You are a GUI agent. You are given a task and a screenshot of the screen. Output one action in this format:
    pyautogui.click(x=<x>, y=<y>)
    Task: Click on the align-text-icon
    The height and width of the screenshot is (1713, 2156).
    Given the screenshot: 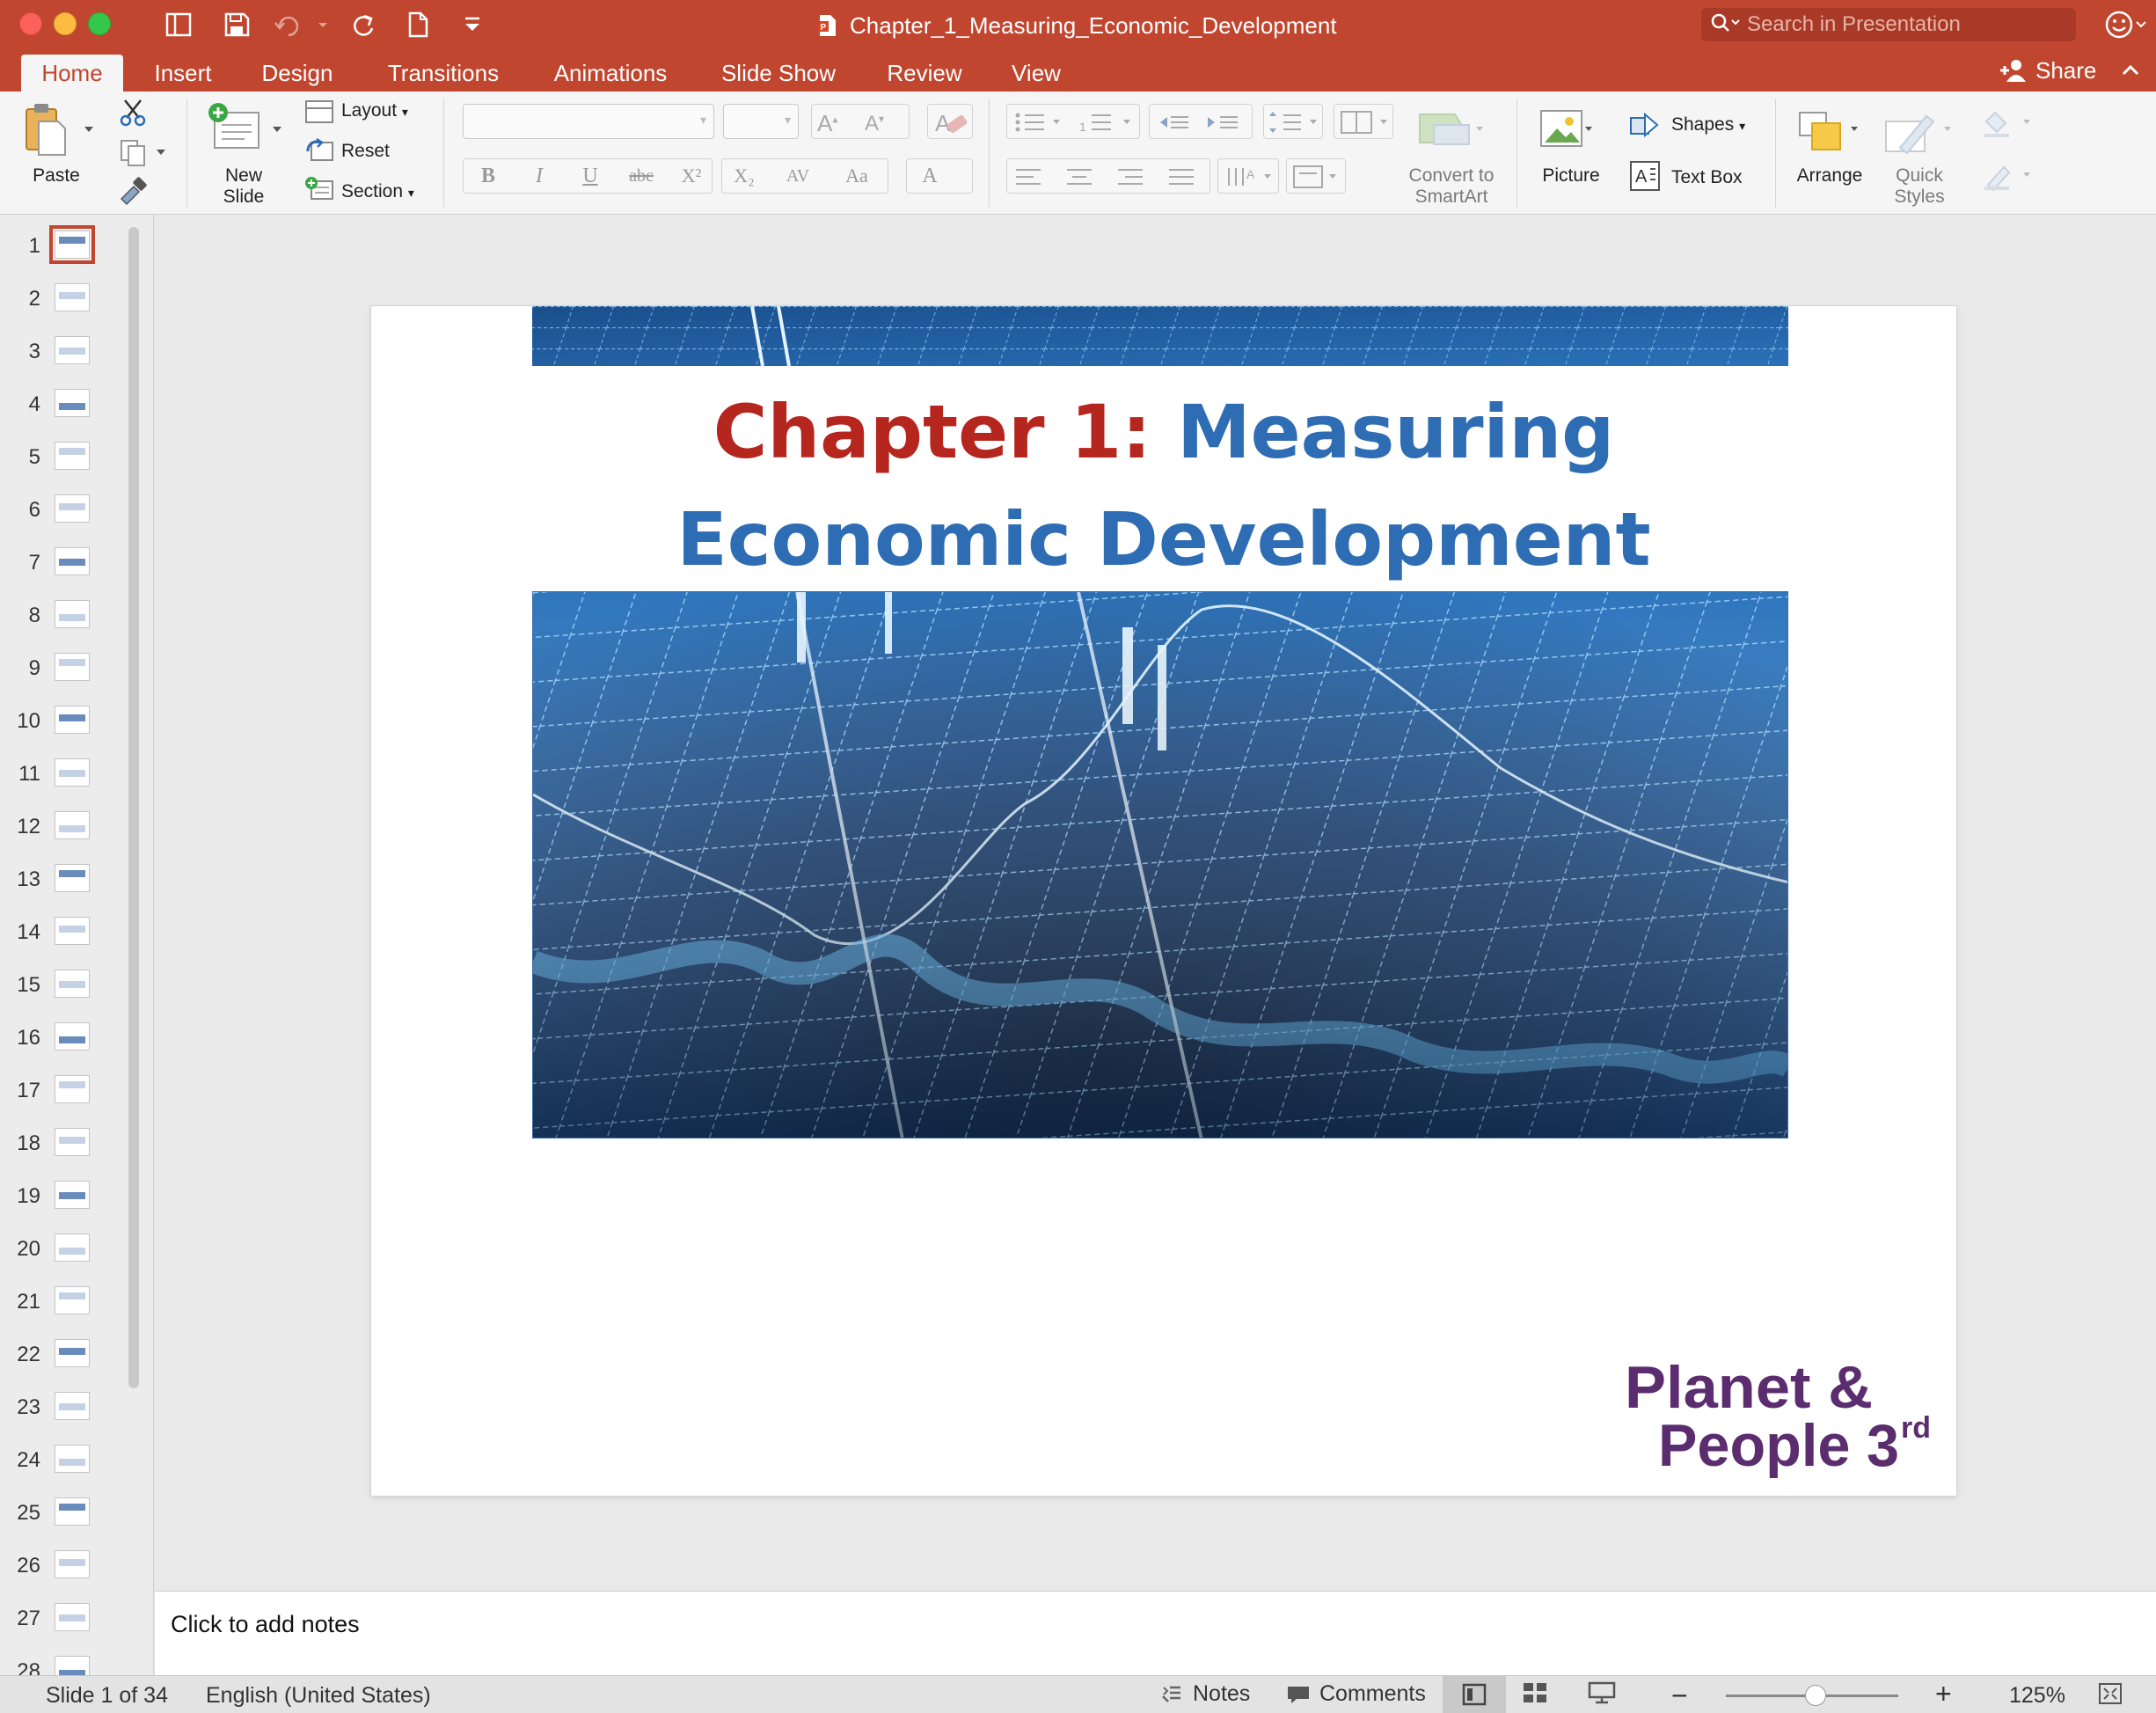 What is the action you would take?
    pyautogui.click(x=1316, y=176)
    